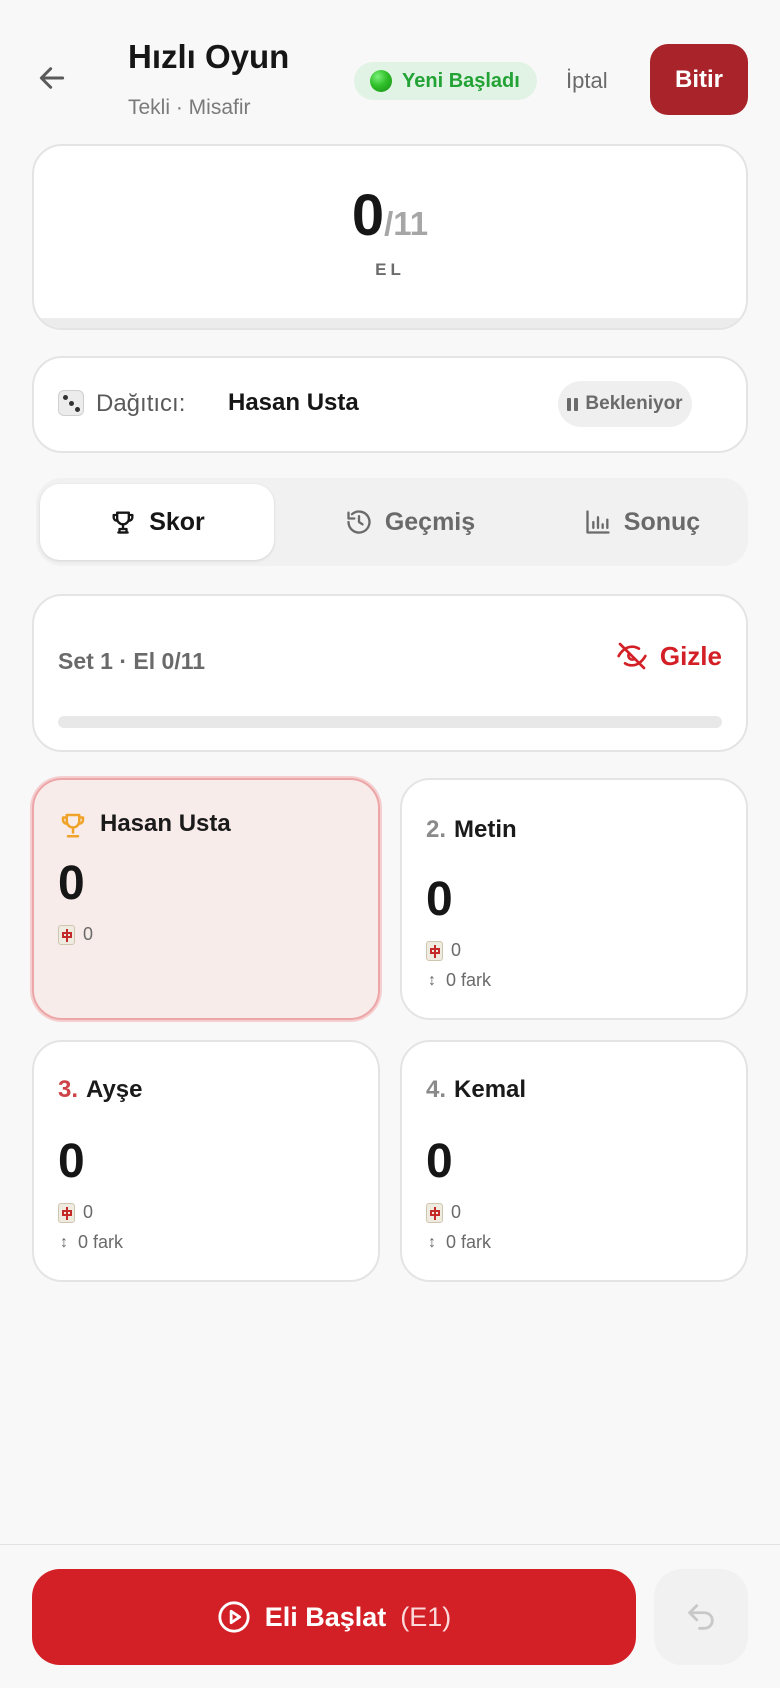 The width and height of the screenshot is (780, 1688). What do you see at coordinates (390, 722) in the screenshot?
I see `set-progress-bar` at bounding box center [390, 722].